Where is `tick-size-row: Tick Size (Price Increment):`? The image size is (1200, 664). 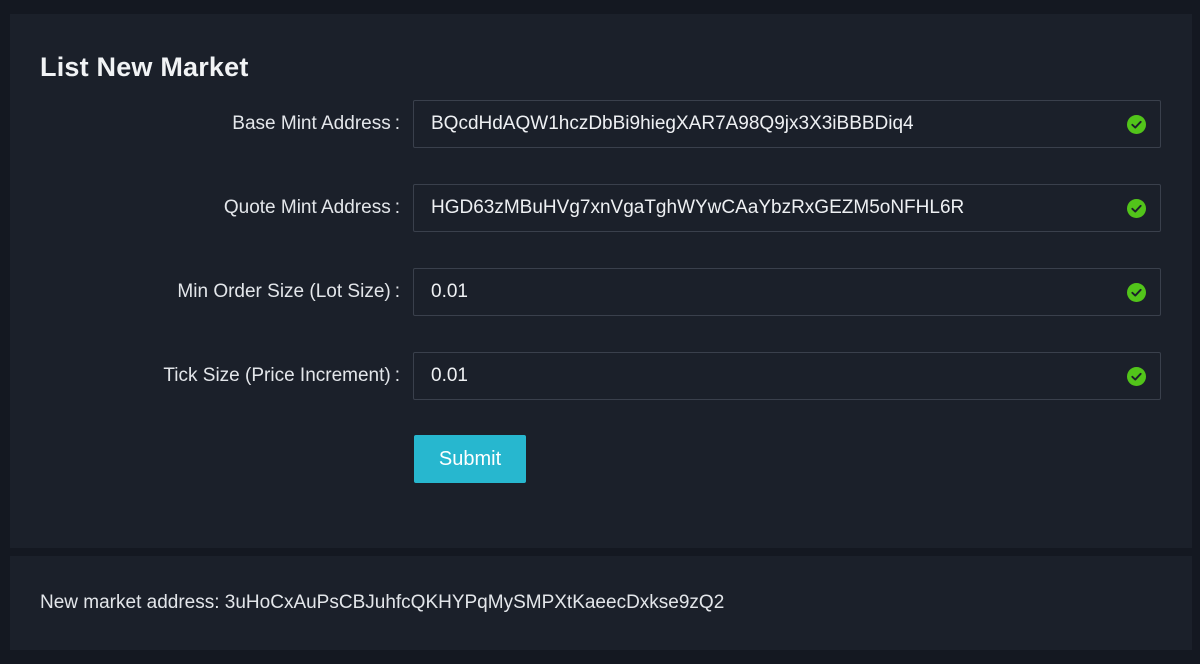 tick-size-row: Tick Size (Price Increment): is located at coordinates (601, 376).